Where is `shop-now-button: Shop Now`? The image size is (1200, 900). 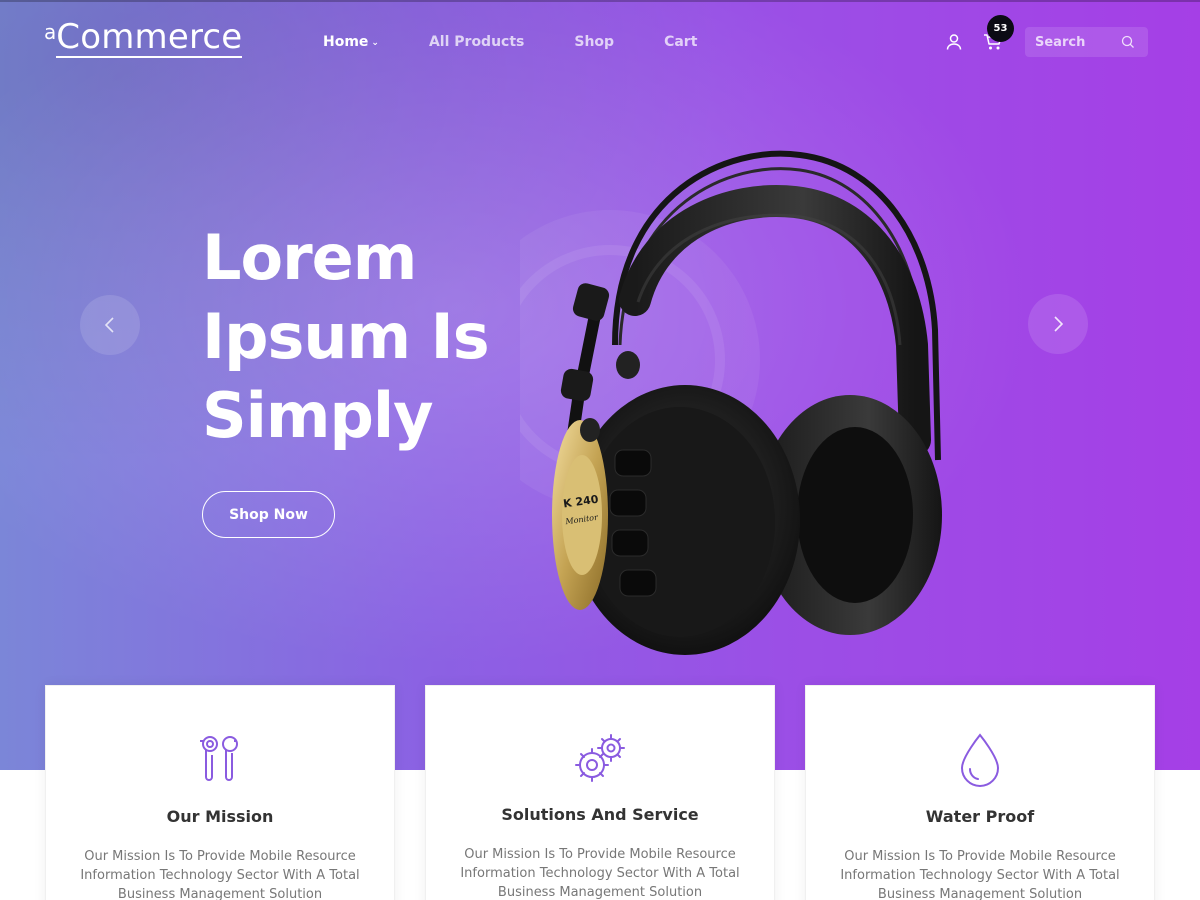
shop-now-button: Shop Now is located at coordinates (268, 514).